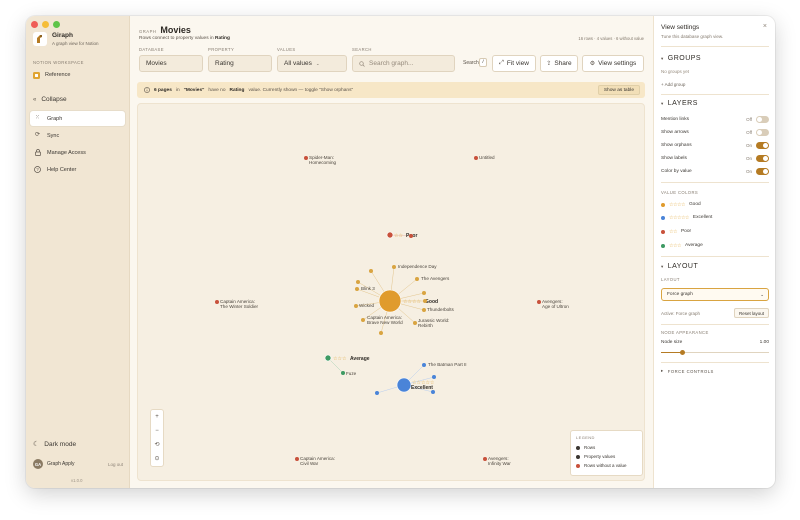 The height and width of the screenshot is (520, 800). Describe the element at coordinates (75, 43) in the screenshot. I see `app-tagline: A graph view for Notion` at that location.